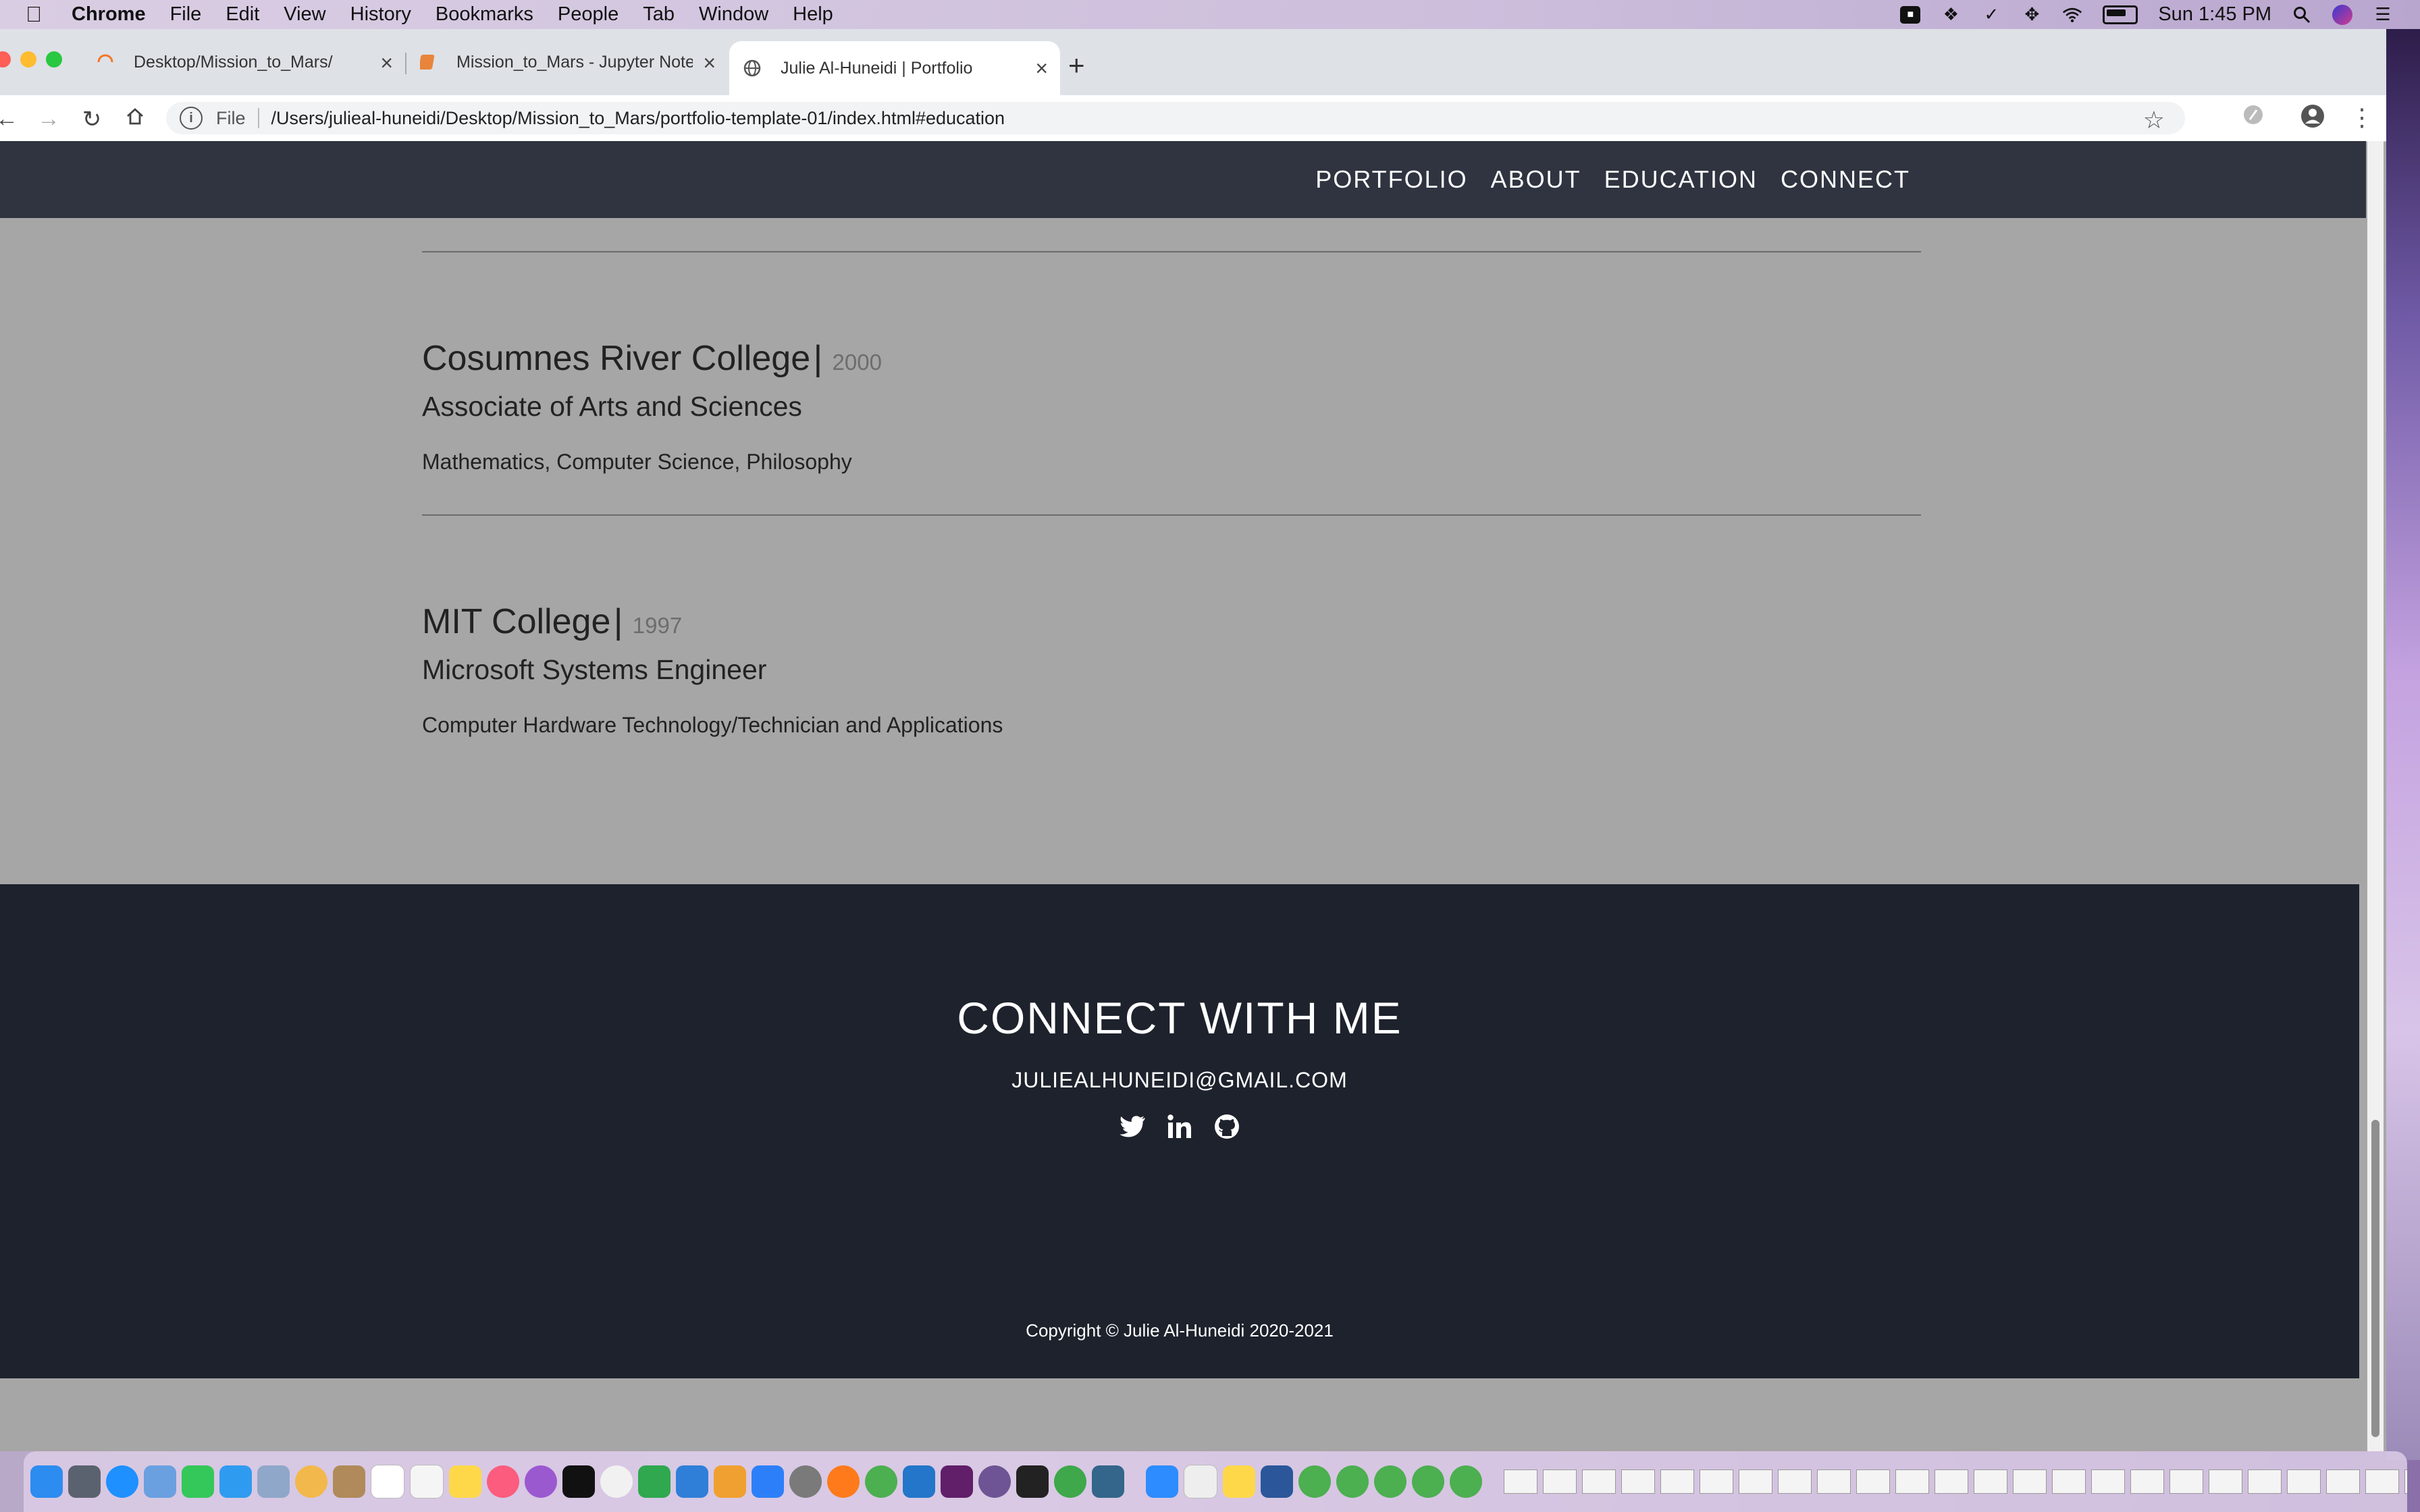  Describe the element at coordinates (235, 1481) in the screenshot. I see `messages-icon` at that location.